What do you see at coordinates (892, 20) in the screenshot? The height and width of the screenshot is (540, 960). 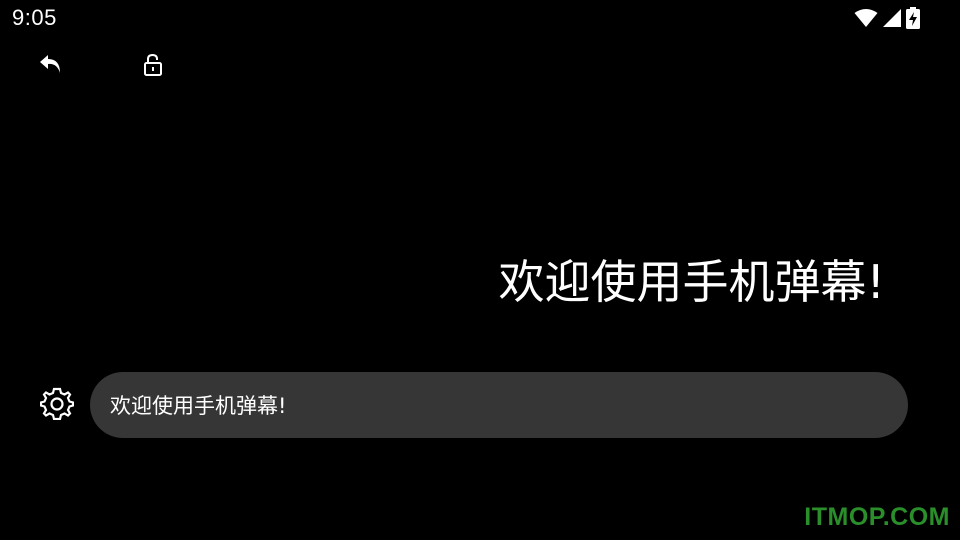 I see `signal-icon` at bounding box center [892, 20].